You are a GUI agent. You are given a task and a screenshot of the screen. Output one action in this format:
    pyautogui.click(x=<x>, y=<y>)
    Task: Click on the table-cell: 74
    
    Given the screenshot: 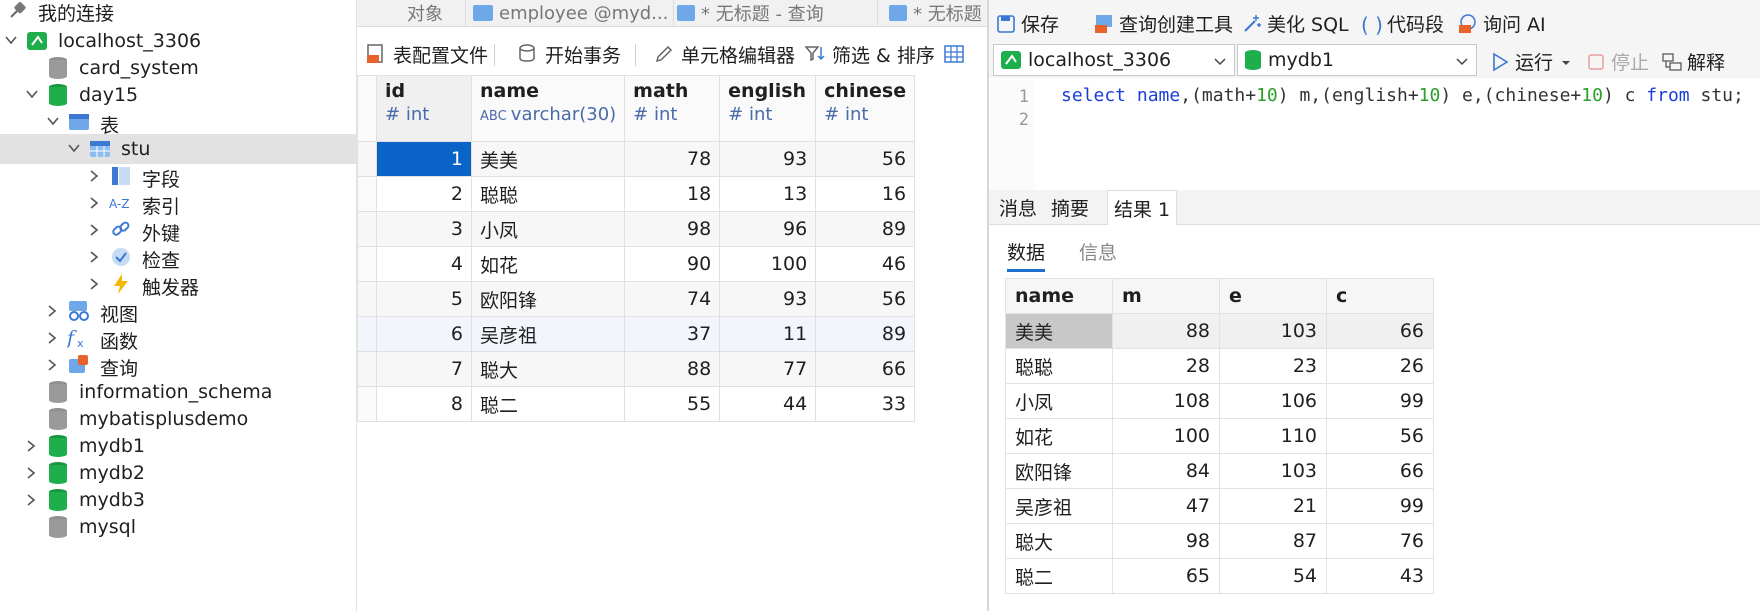 What is the action you would take?
    pyautogui.click(x=672, y=299)
    